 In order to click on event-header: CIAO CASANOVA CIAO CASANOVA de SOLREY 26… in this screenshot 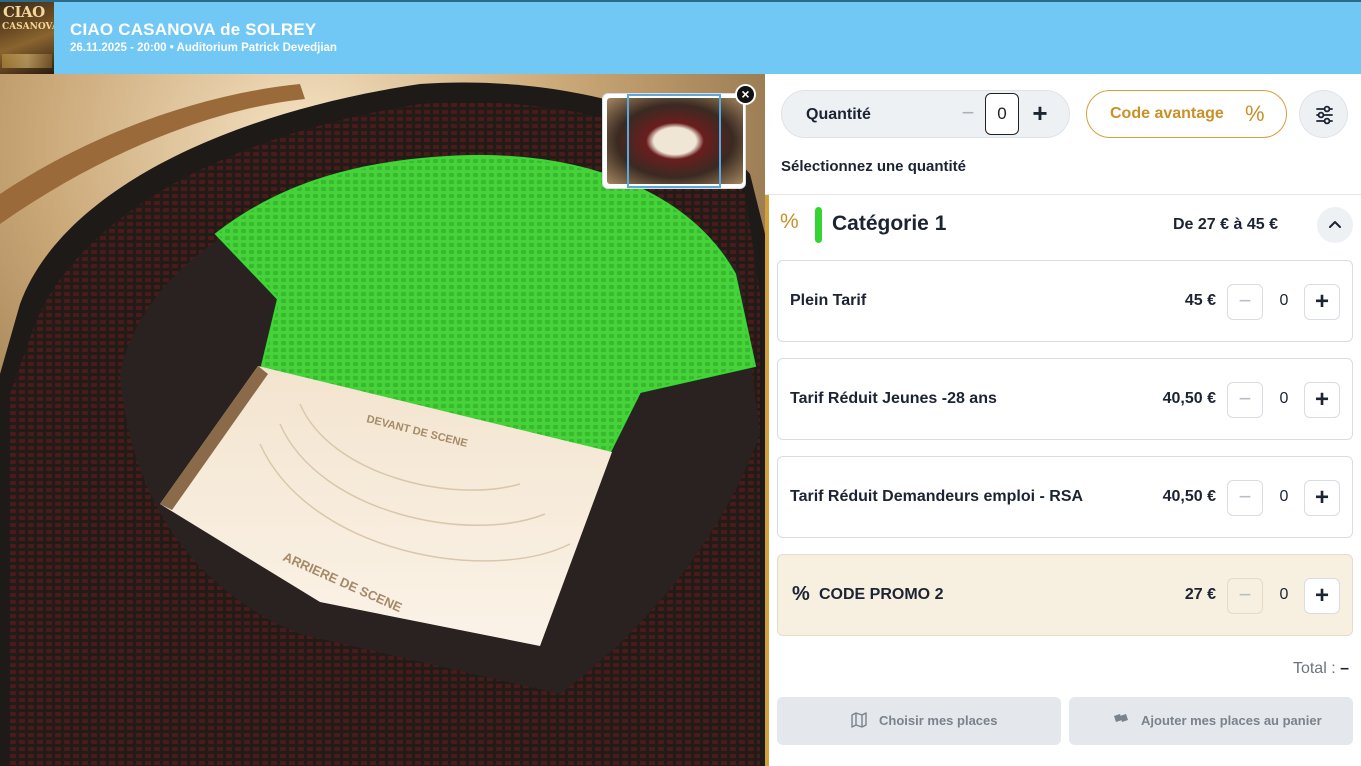, I will do `click(680, 37)`.